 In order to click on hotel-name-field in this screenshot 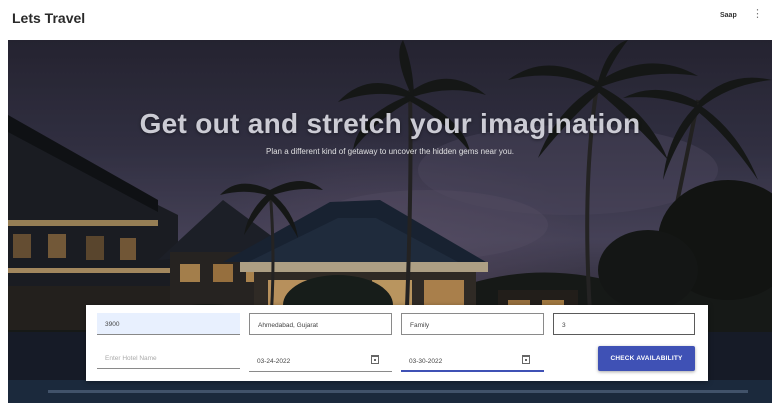, I will do `click(168, 358)`.